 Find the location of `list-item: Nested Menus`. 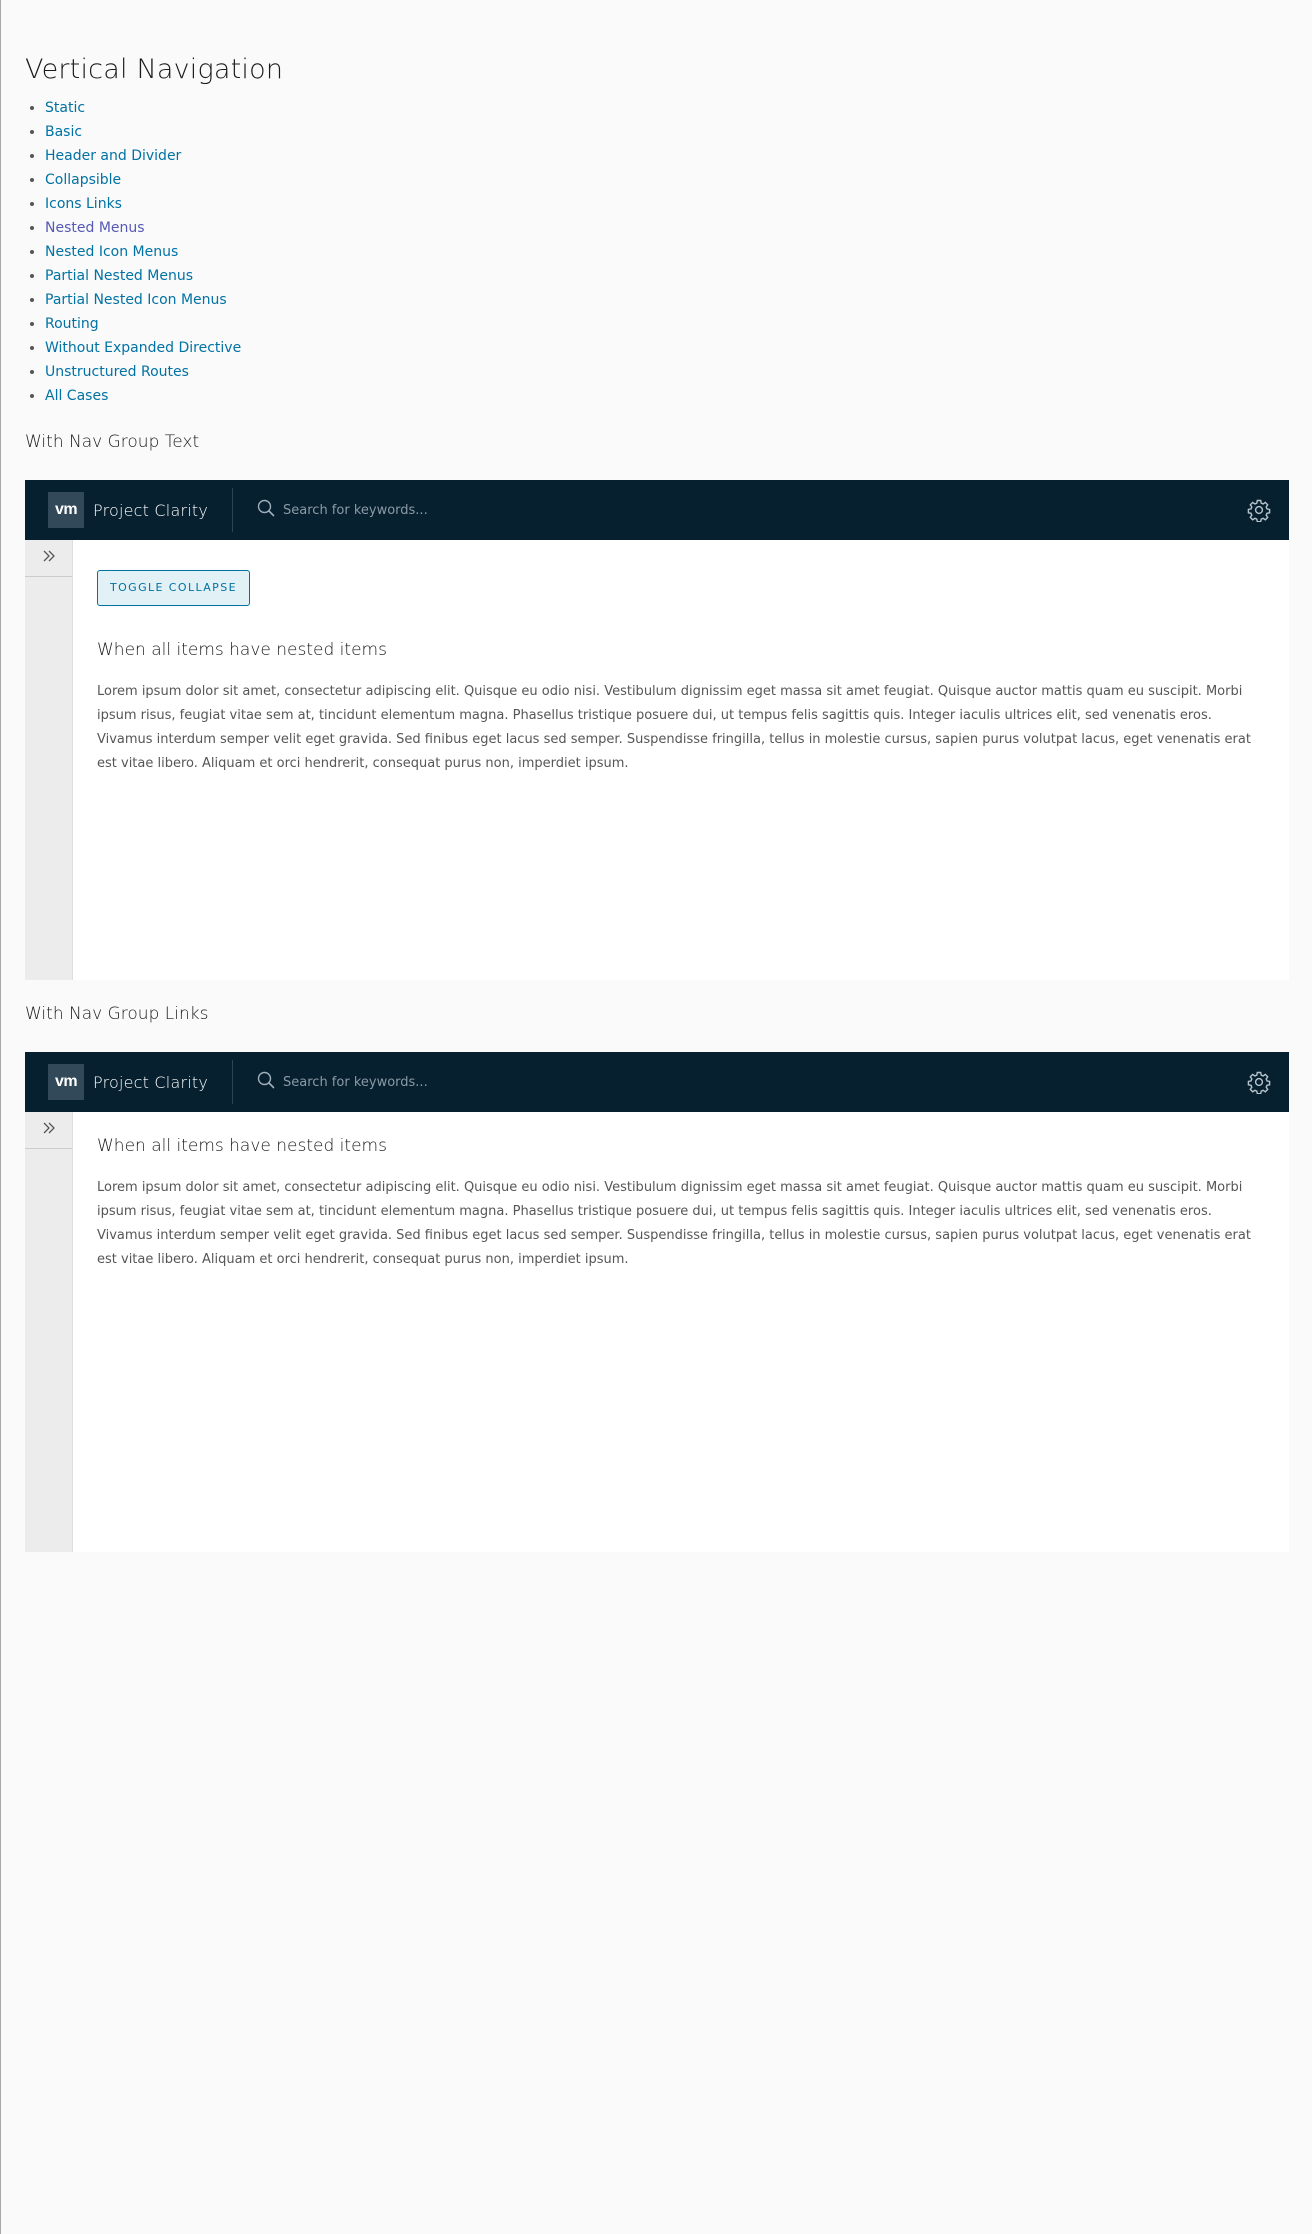

list-item: Nested Menus is located at coordinates (143, 228).